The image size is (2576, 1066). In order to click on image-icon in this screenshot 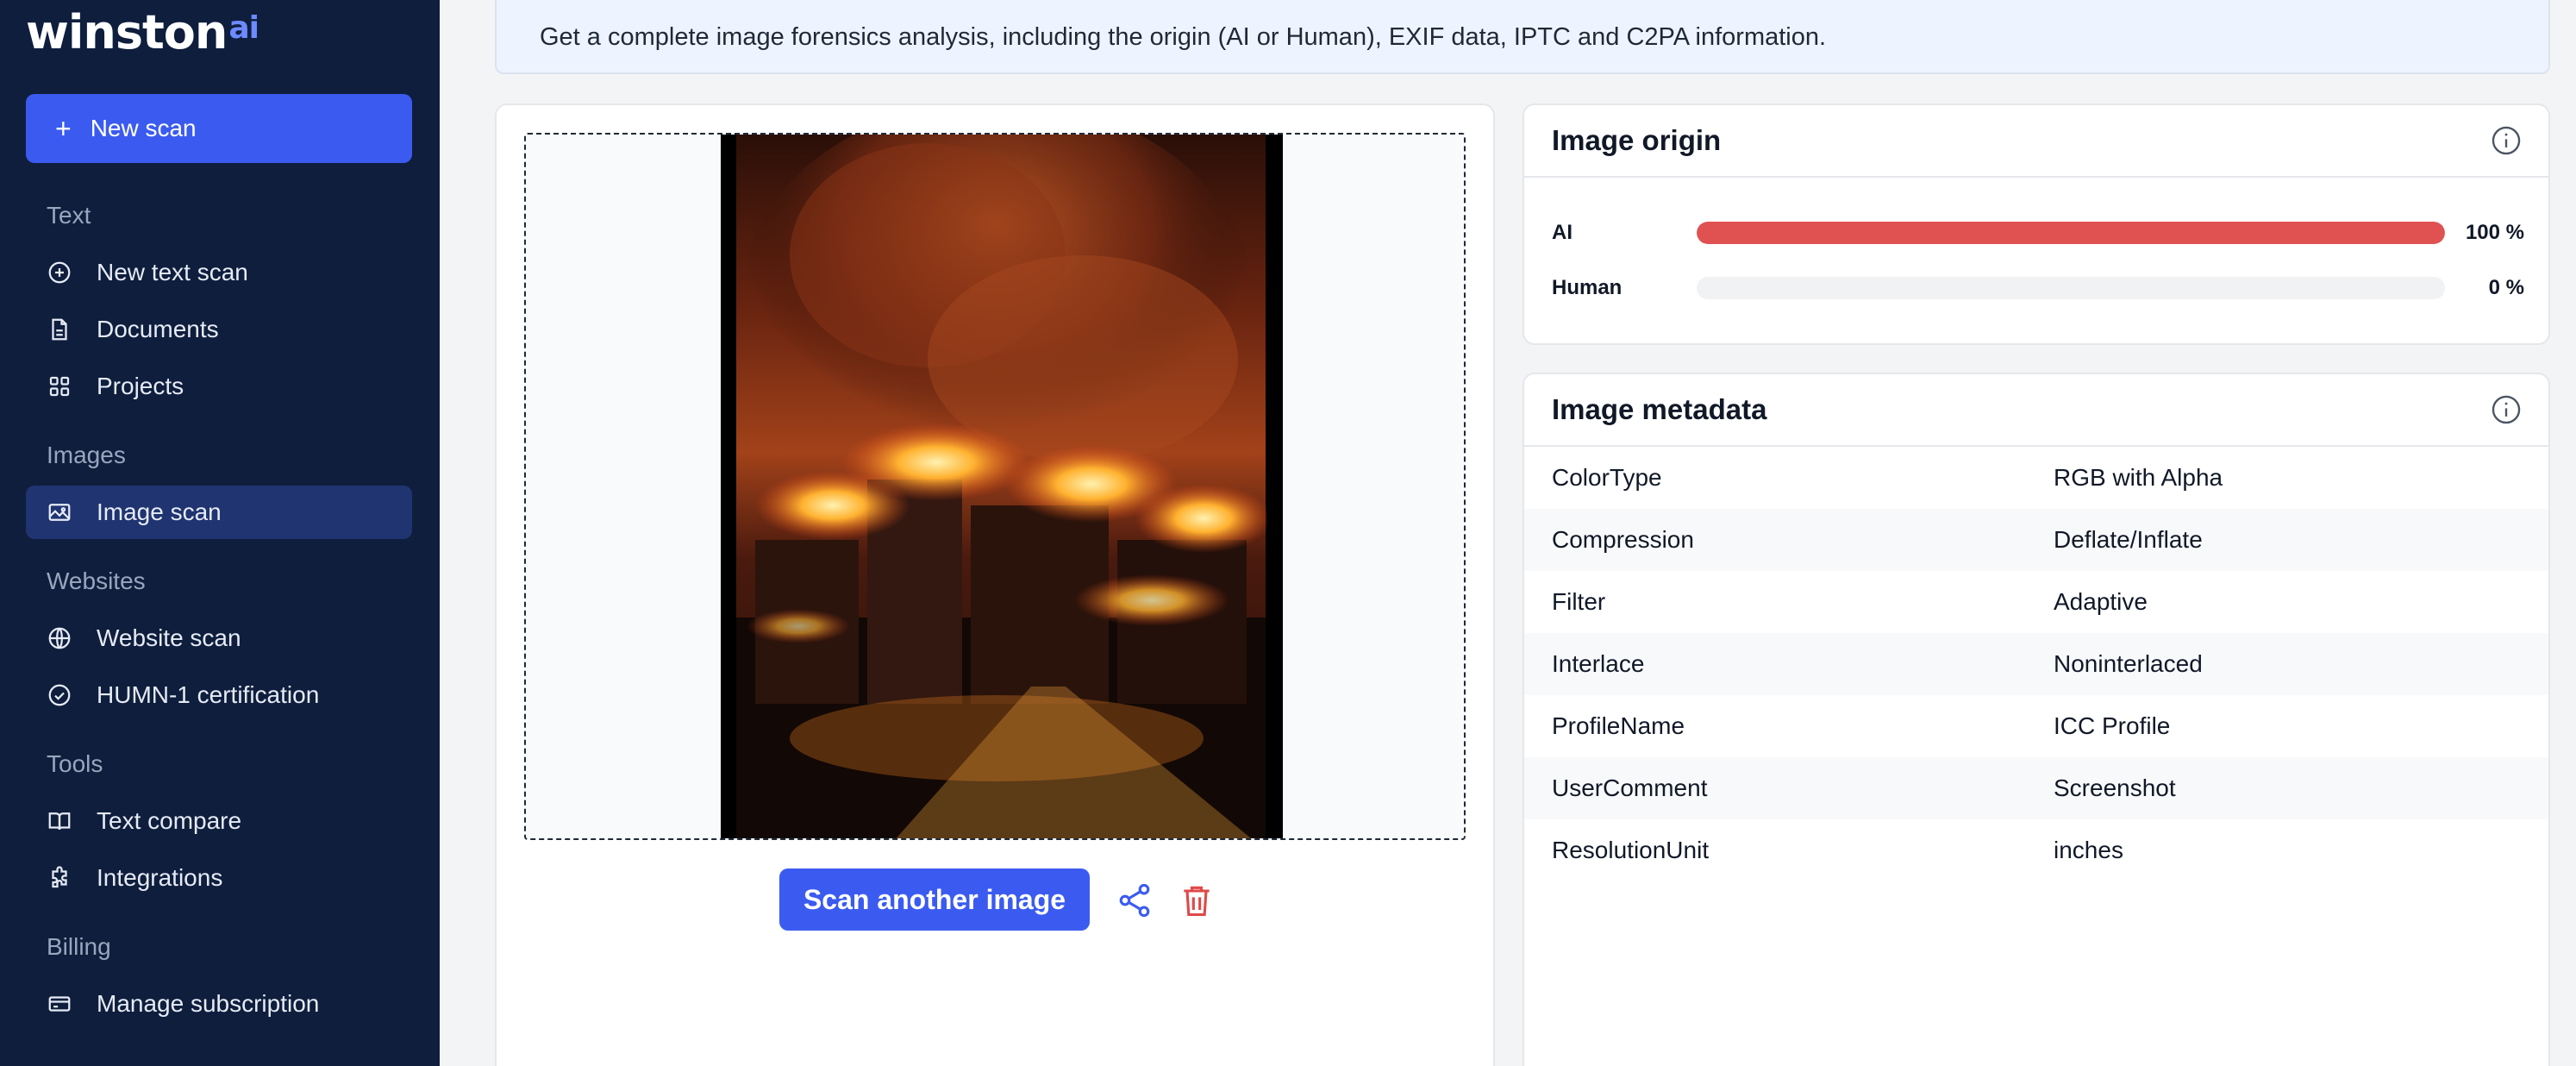, I will do `click(59, 513)`.